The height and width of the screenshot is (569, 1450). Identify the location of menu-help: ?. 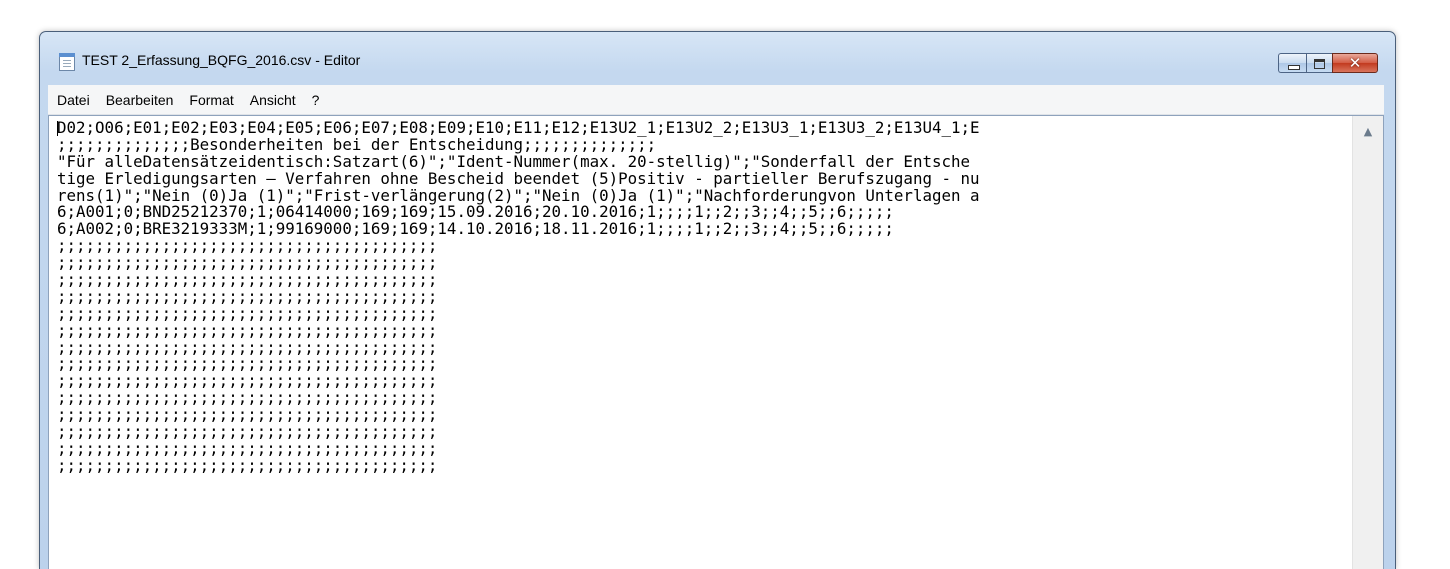
(316, 100).